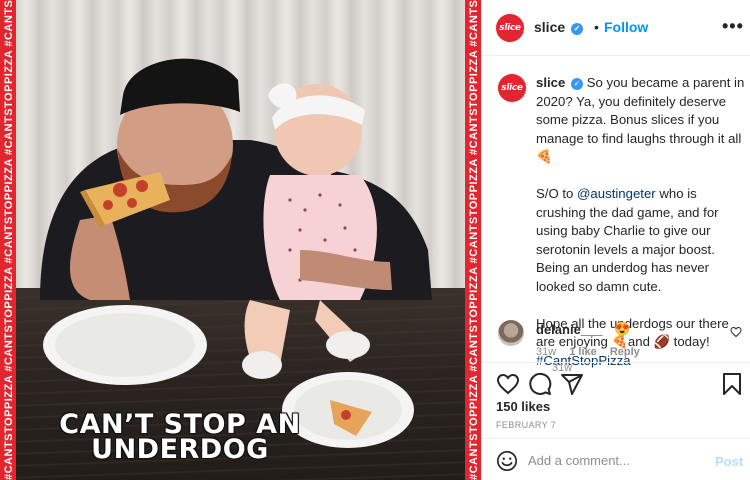  I want to click on comment-input, so click(613, 460).